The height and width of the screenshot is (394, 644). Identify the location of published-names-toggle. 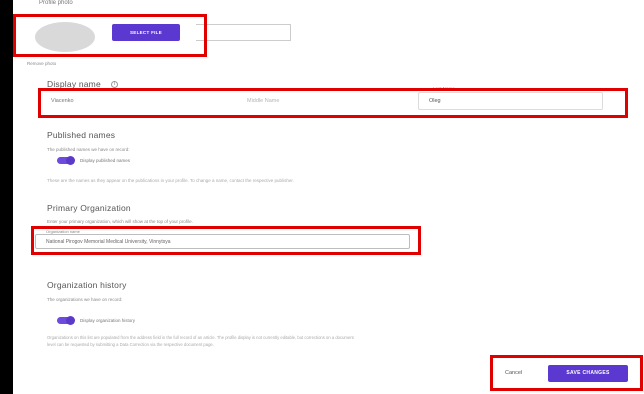
(66, 160).